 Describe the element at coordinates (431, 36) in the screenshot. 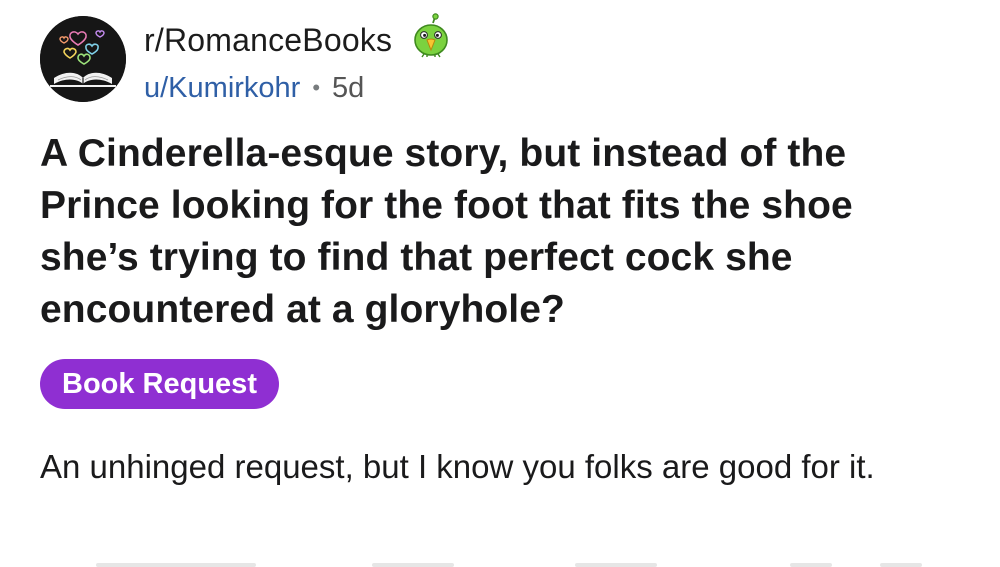

I see `green-snoo-icon` at that location.